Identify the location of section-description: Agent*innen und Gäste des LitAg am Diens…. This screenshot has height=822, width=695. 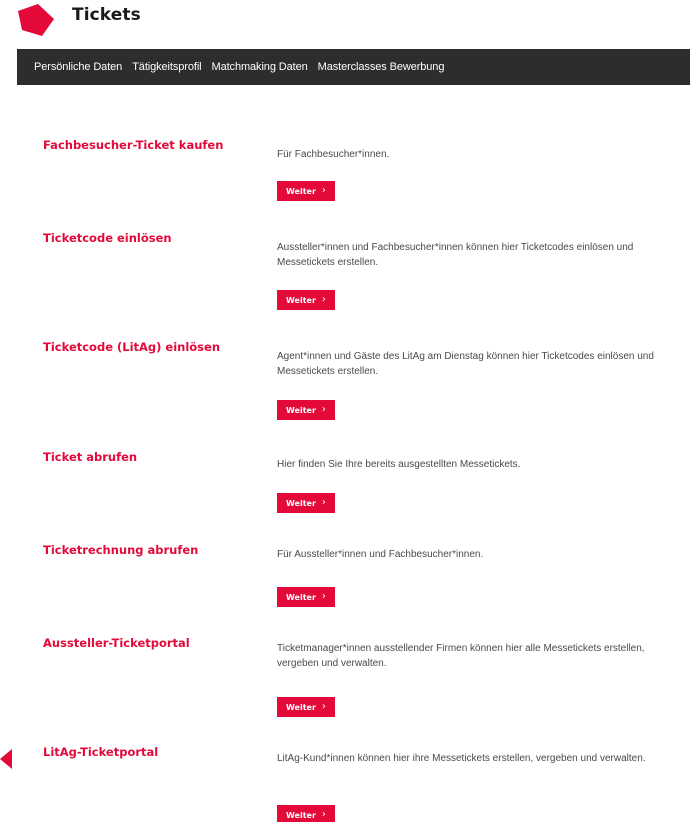
(465, 364).